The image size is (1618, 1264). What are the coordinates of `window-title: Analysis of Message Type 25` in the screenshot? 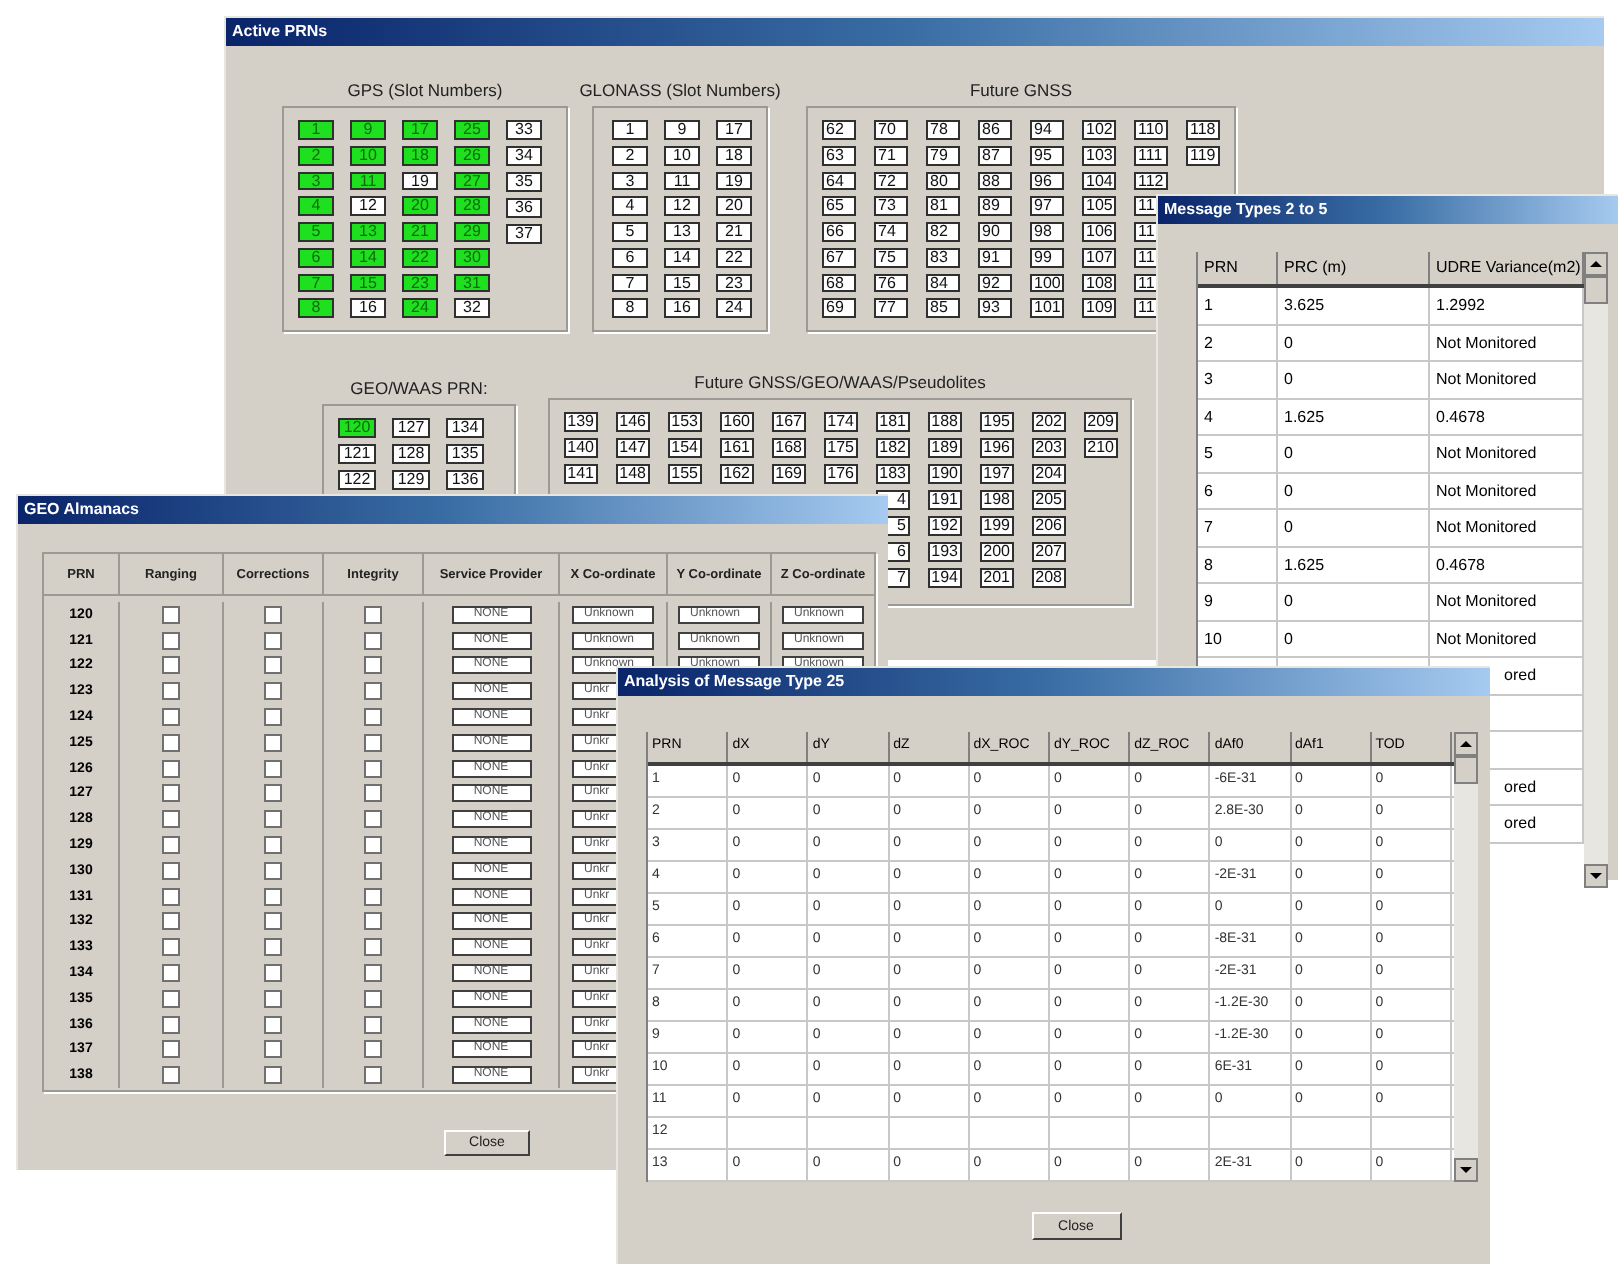 It's located at (1054, 682).